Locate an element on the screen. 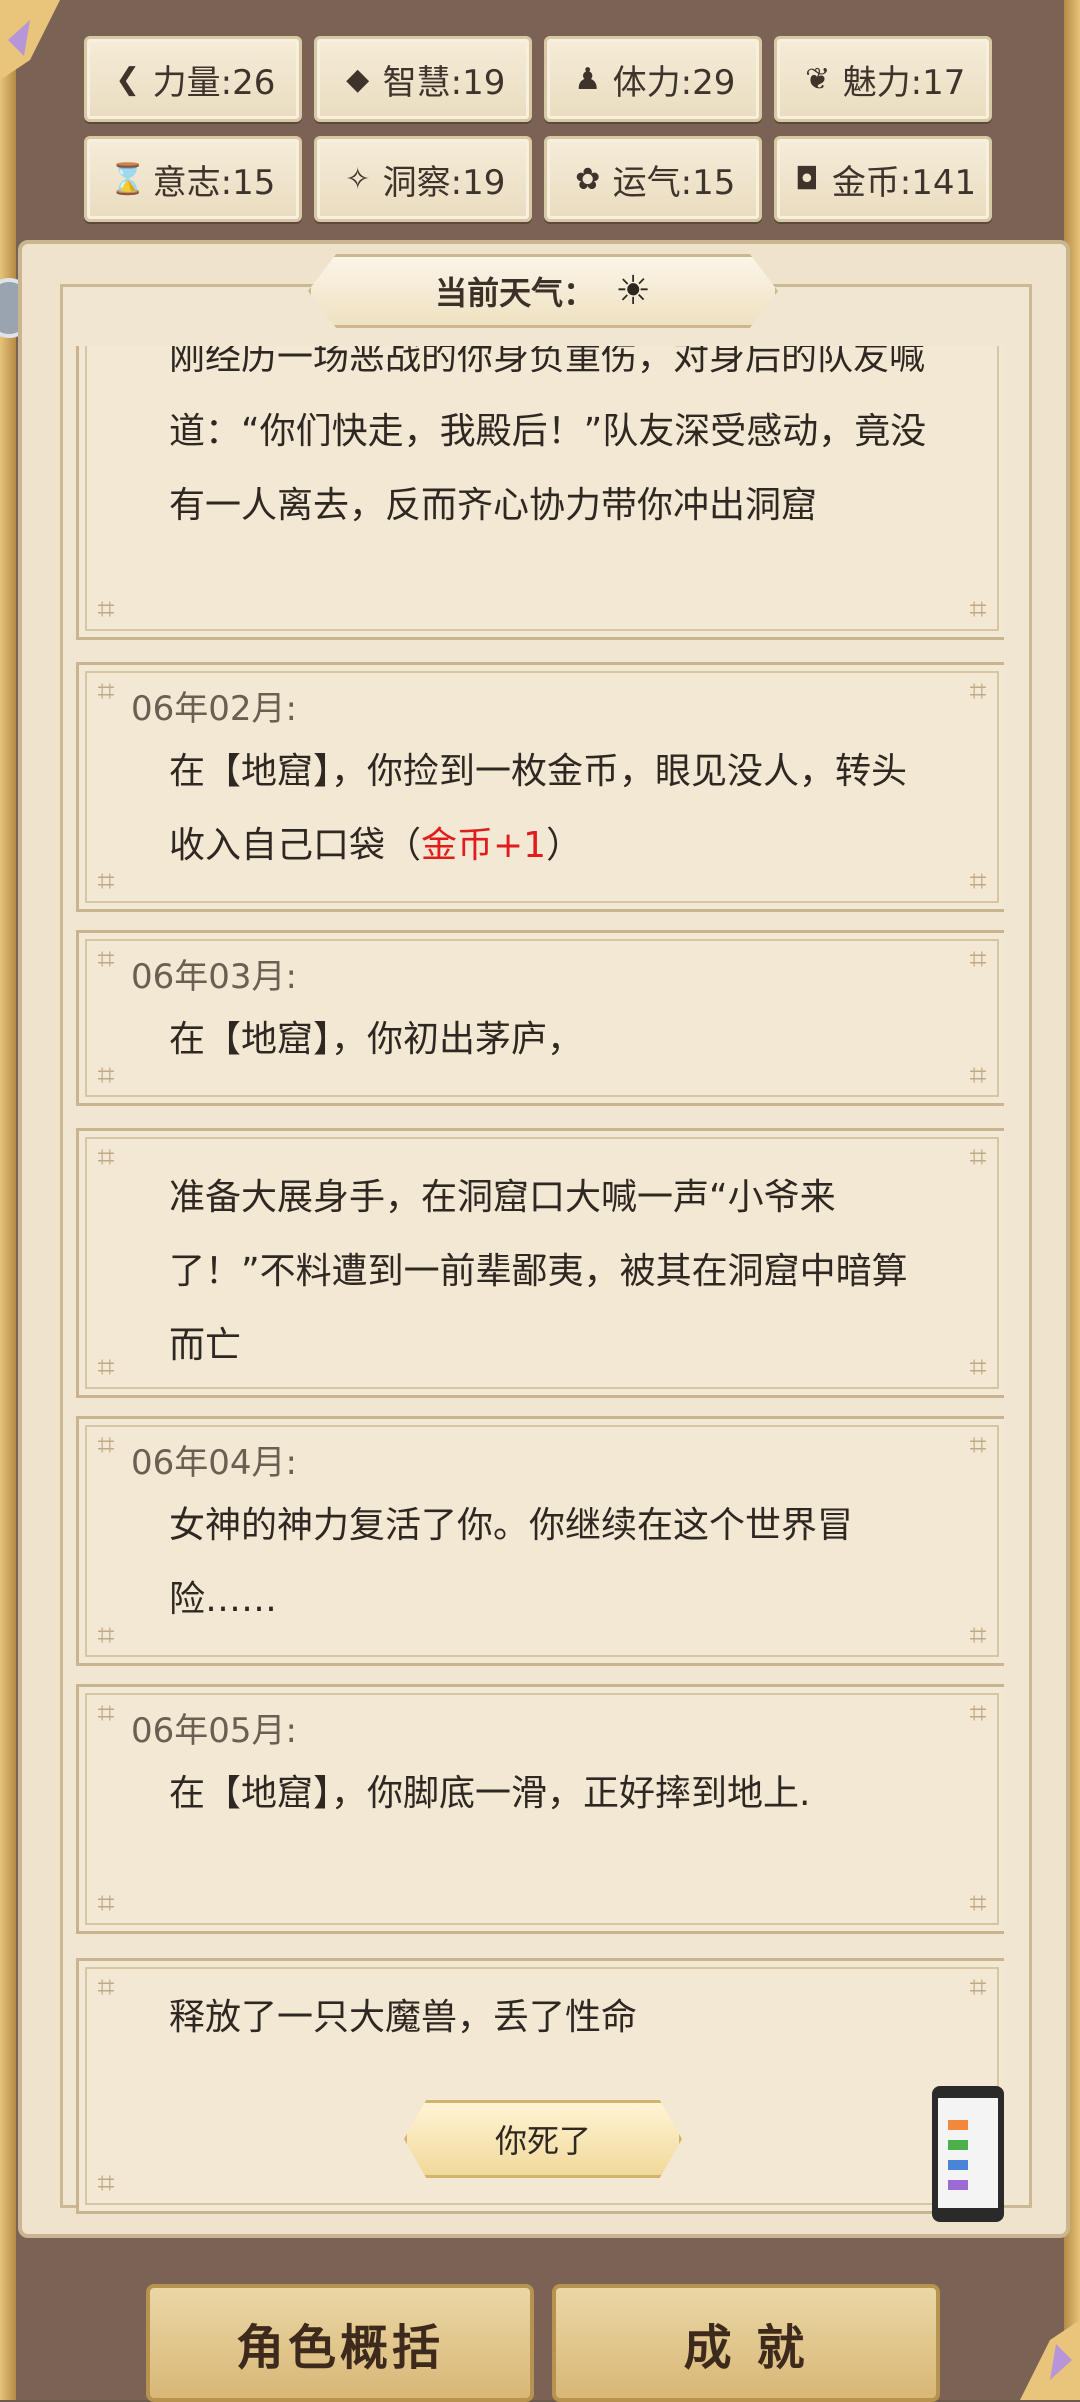  log-date: 06年03月: is located at coordinates (214, 977).